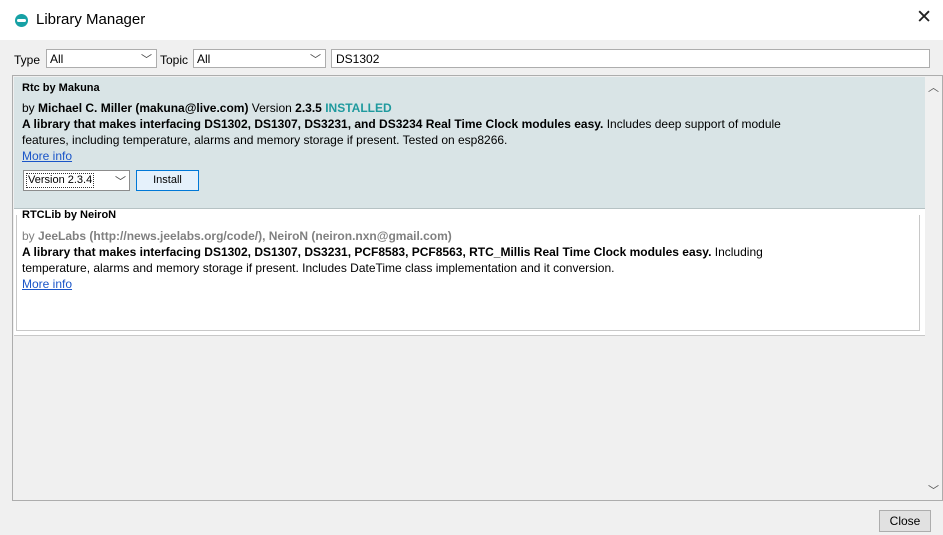  What do you see at coordinates (924, 18) in the screenshot?
I see `close-icon: ✕` at bounding box center [924, 18].